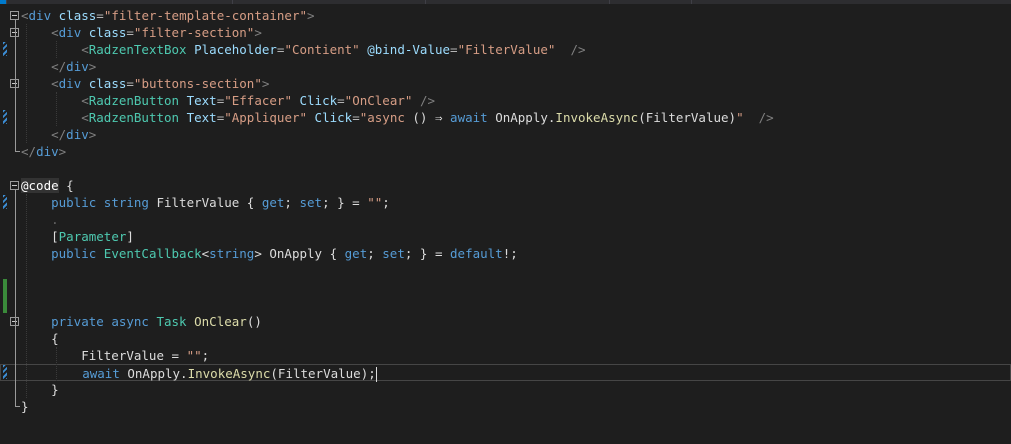 The height and width of the screenshot is (444, 1011). I want to click on code-line: <div class="filter-template-container">, so click(505, 15).